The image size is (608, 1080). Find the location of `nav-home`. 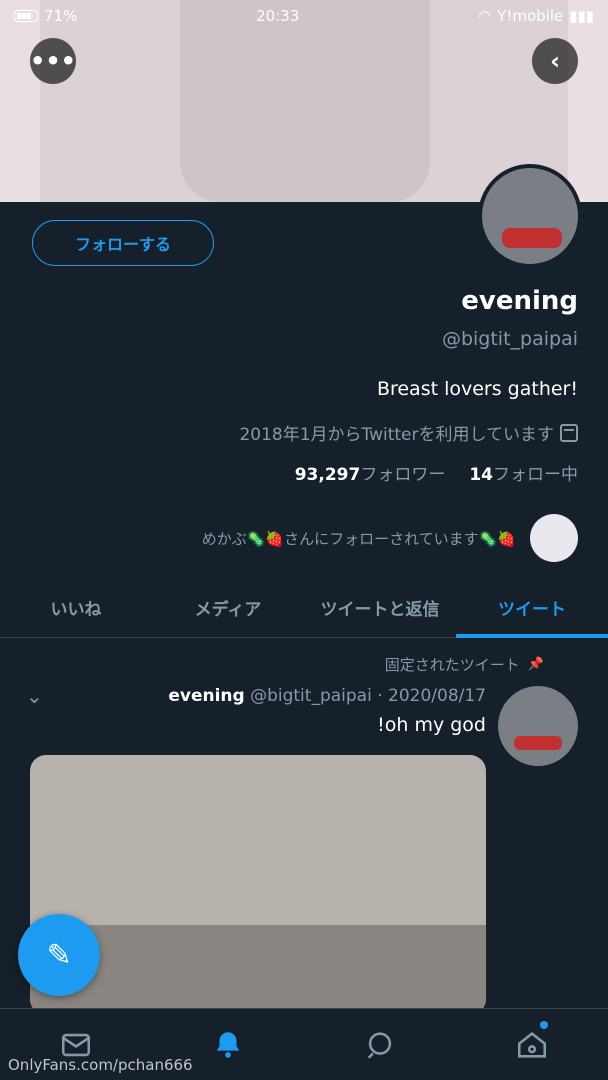

nav-home is located at coordinates (532, 1044).